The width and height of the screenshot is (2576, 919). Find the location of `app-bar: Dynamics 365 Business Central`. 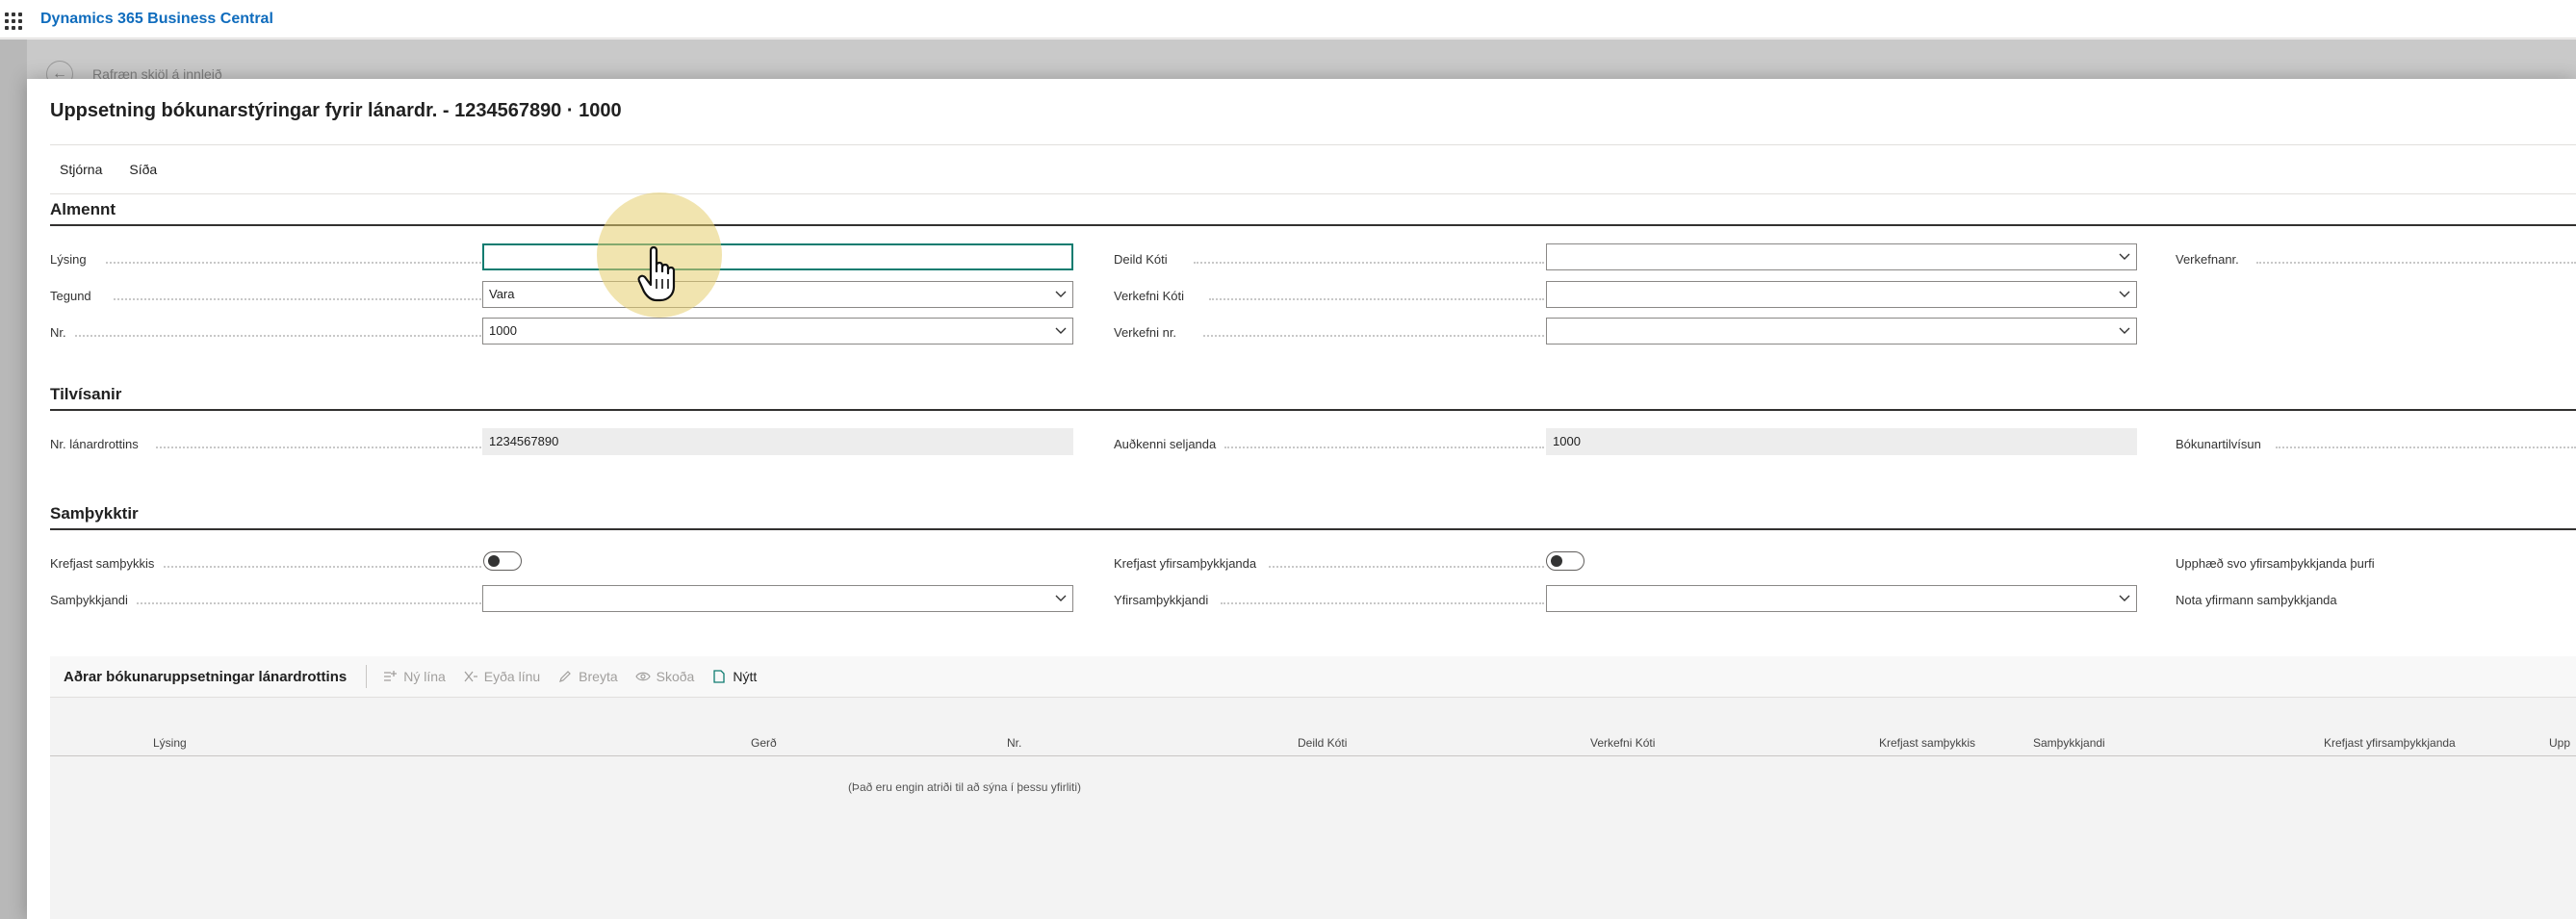

app-bar: Dynamics 365 Business Central is located at coordinates (1288, 19).